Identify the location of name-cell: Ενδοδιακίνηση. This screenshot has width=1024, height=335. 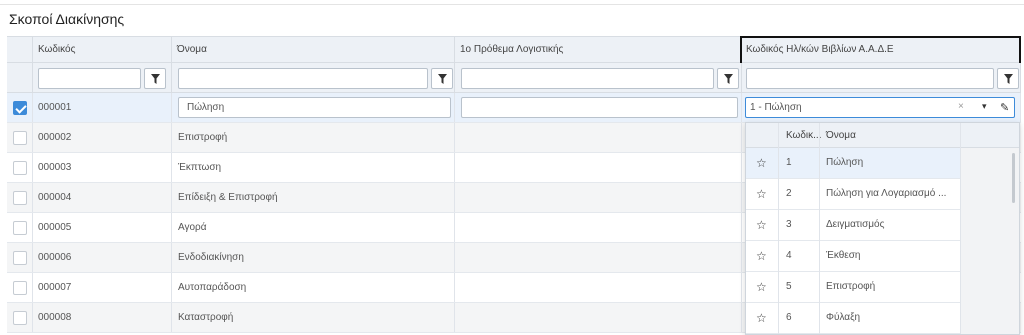
(313, 257).